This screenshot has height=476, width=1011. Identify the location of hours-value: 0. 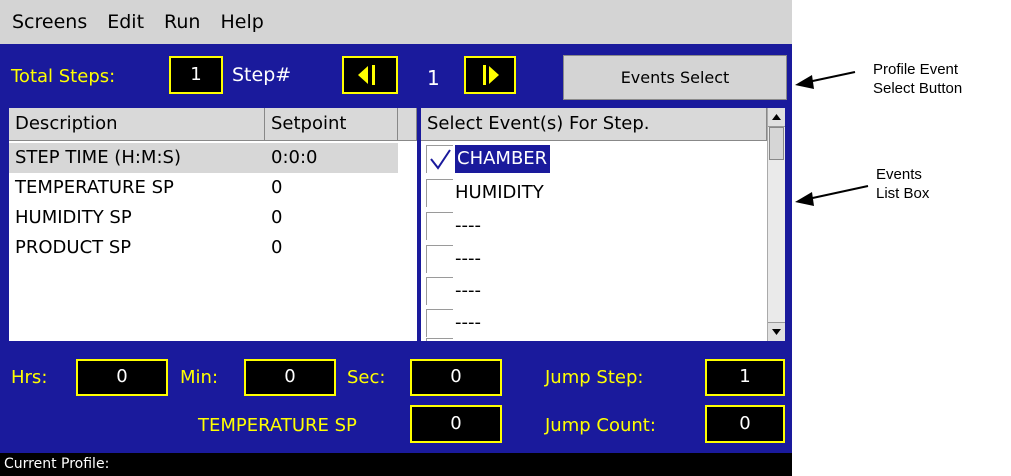
(122, 376).